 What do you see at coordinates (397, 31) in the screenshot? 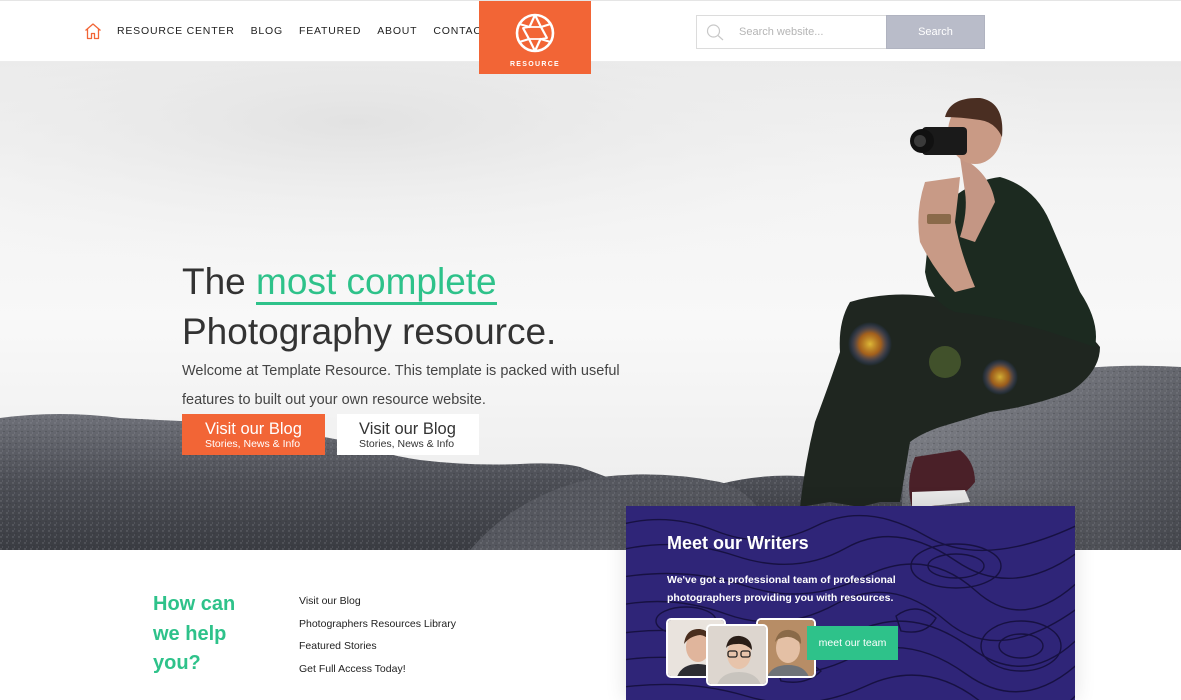
I see `nav-about: ABOUT` at bounding box center [397, 31].